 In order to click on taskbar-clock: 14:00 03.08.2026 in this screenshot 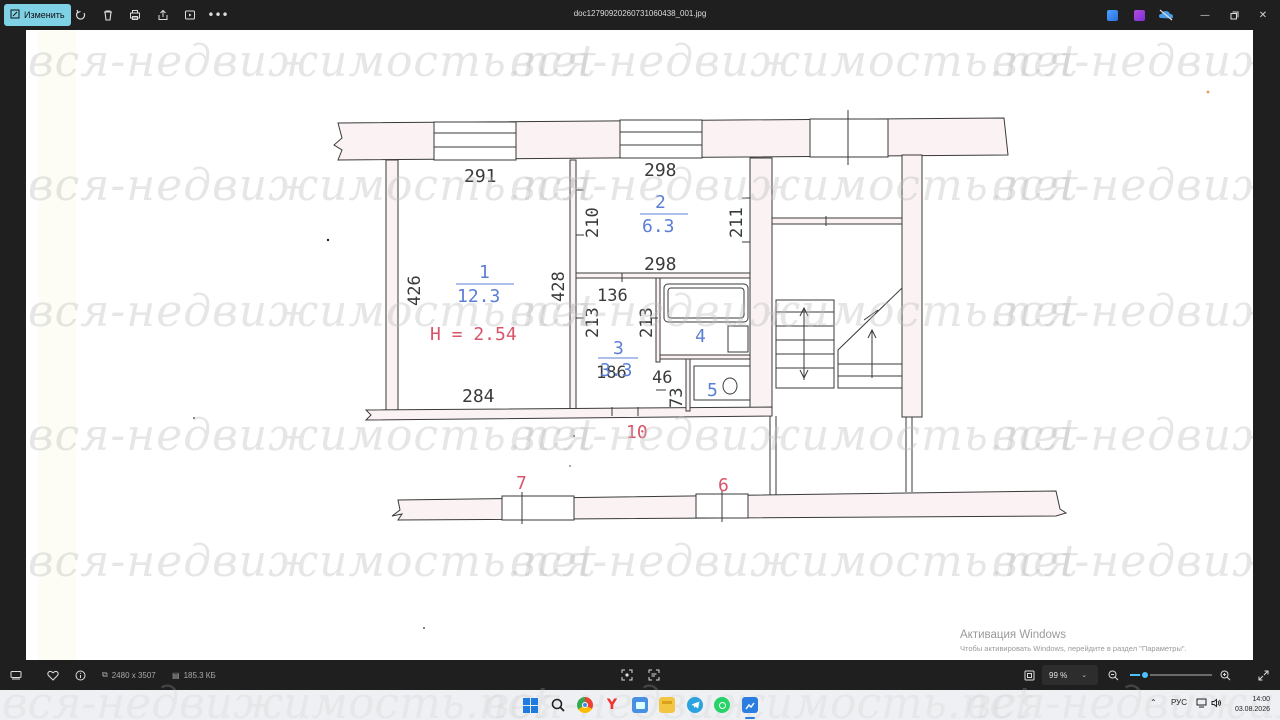, I will do `click(1252, 705)`.